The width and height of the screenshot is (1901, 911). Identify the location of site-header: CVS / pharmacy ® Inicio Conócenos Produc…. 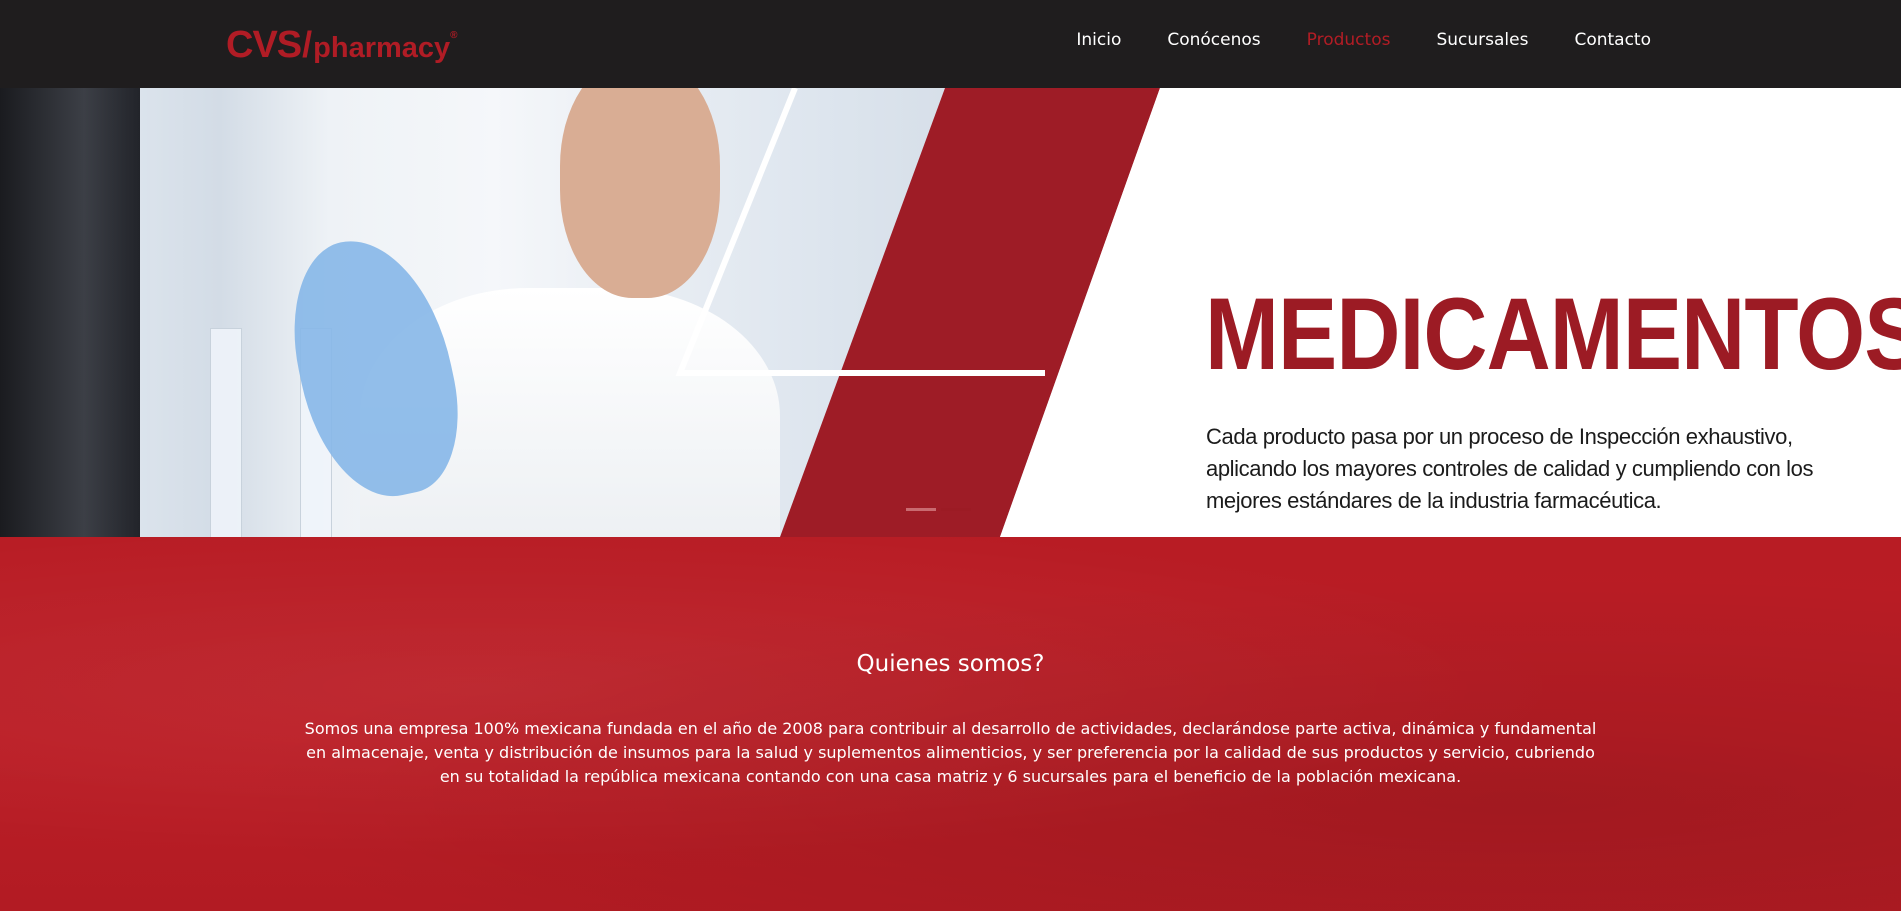
(950, 44).